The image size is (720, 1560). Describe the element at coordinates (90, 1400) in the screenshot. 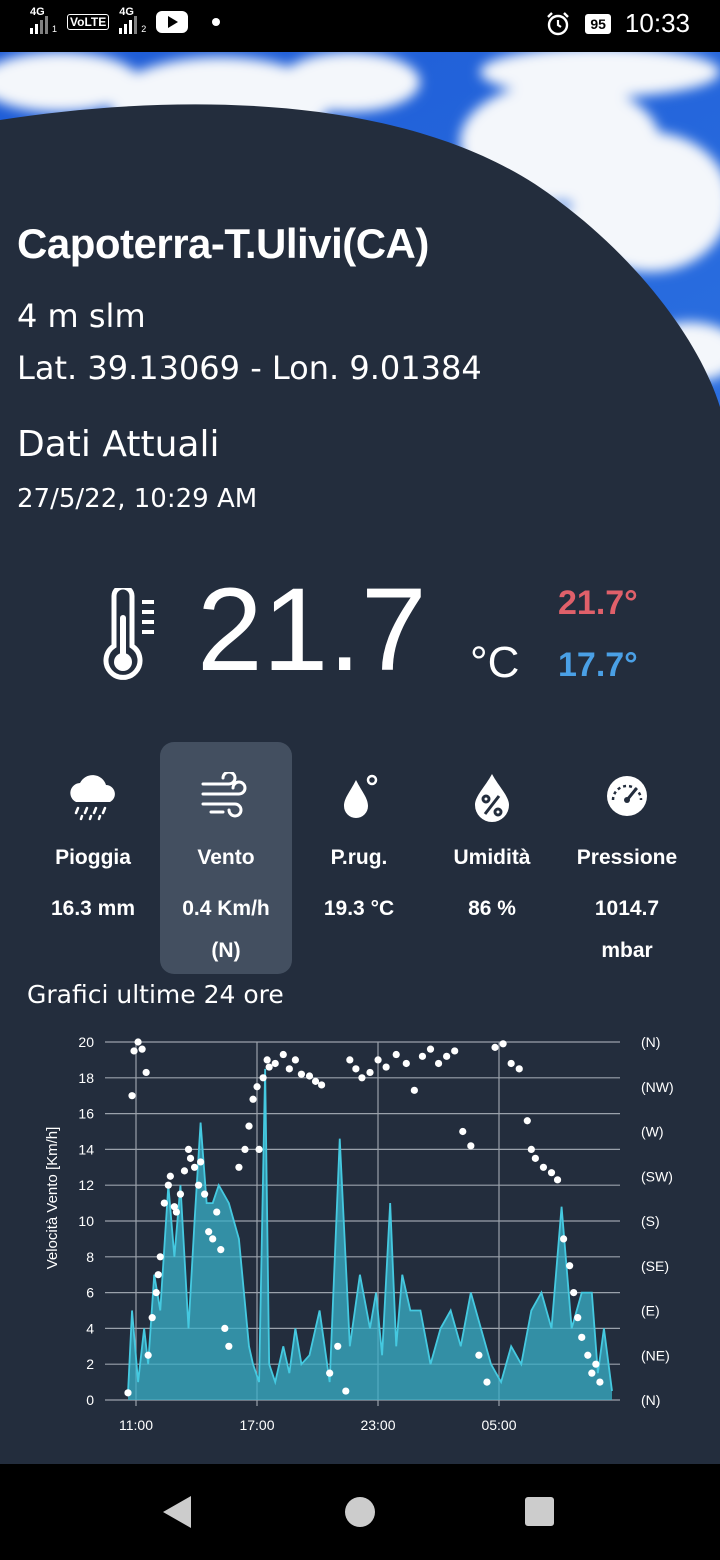

I see `y-tick-label: 0` at that location.